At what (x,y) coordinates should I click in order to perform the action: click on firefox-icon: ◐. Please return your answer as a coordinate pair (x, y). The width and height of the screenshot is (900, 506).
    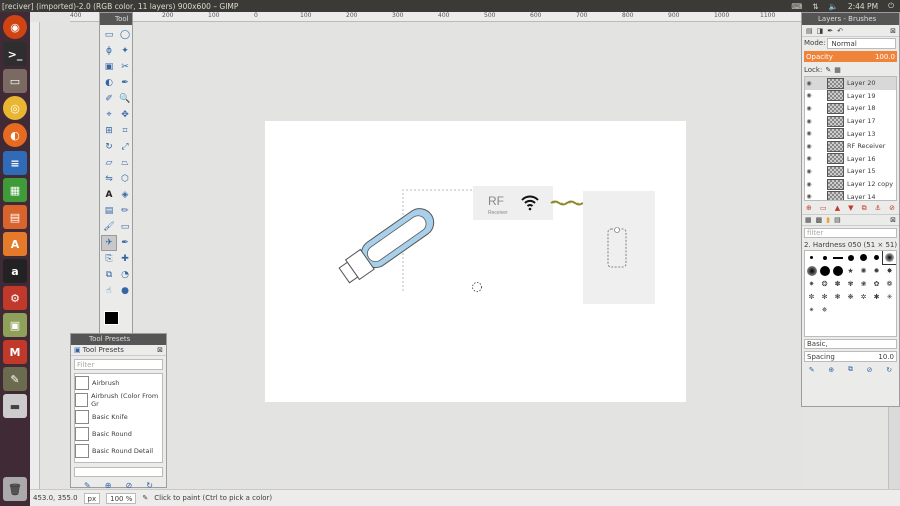
    Looking at the image, I should click on (15, 135).